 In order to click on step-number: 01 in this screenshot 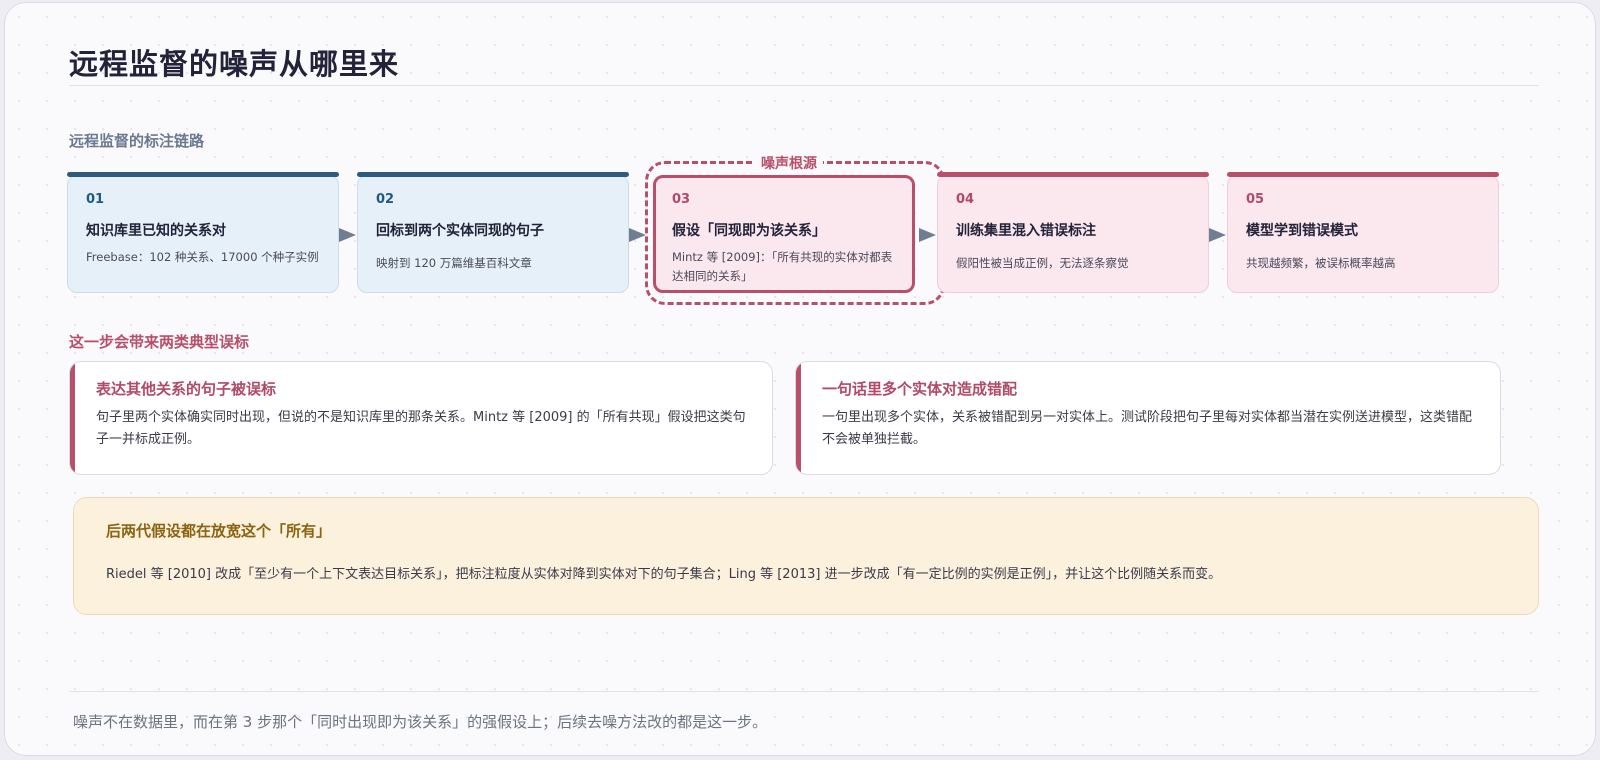, I will do `click(95, 199)`.